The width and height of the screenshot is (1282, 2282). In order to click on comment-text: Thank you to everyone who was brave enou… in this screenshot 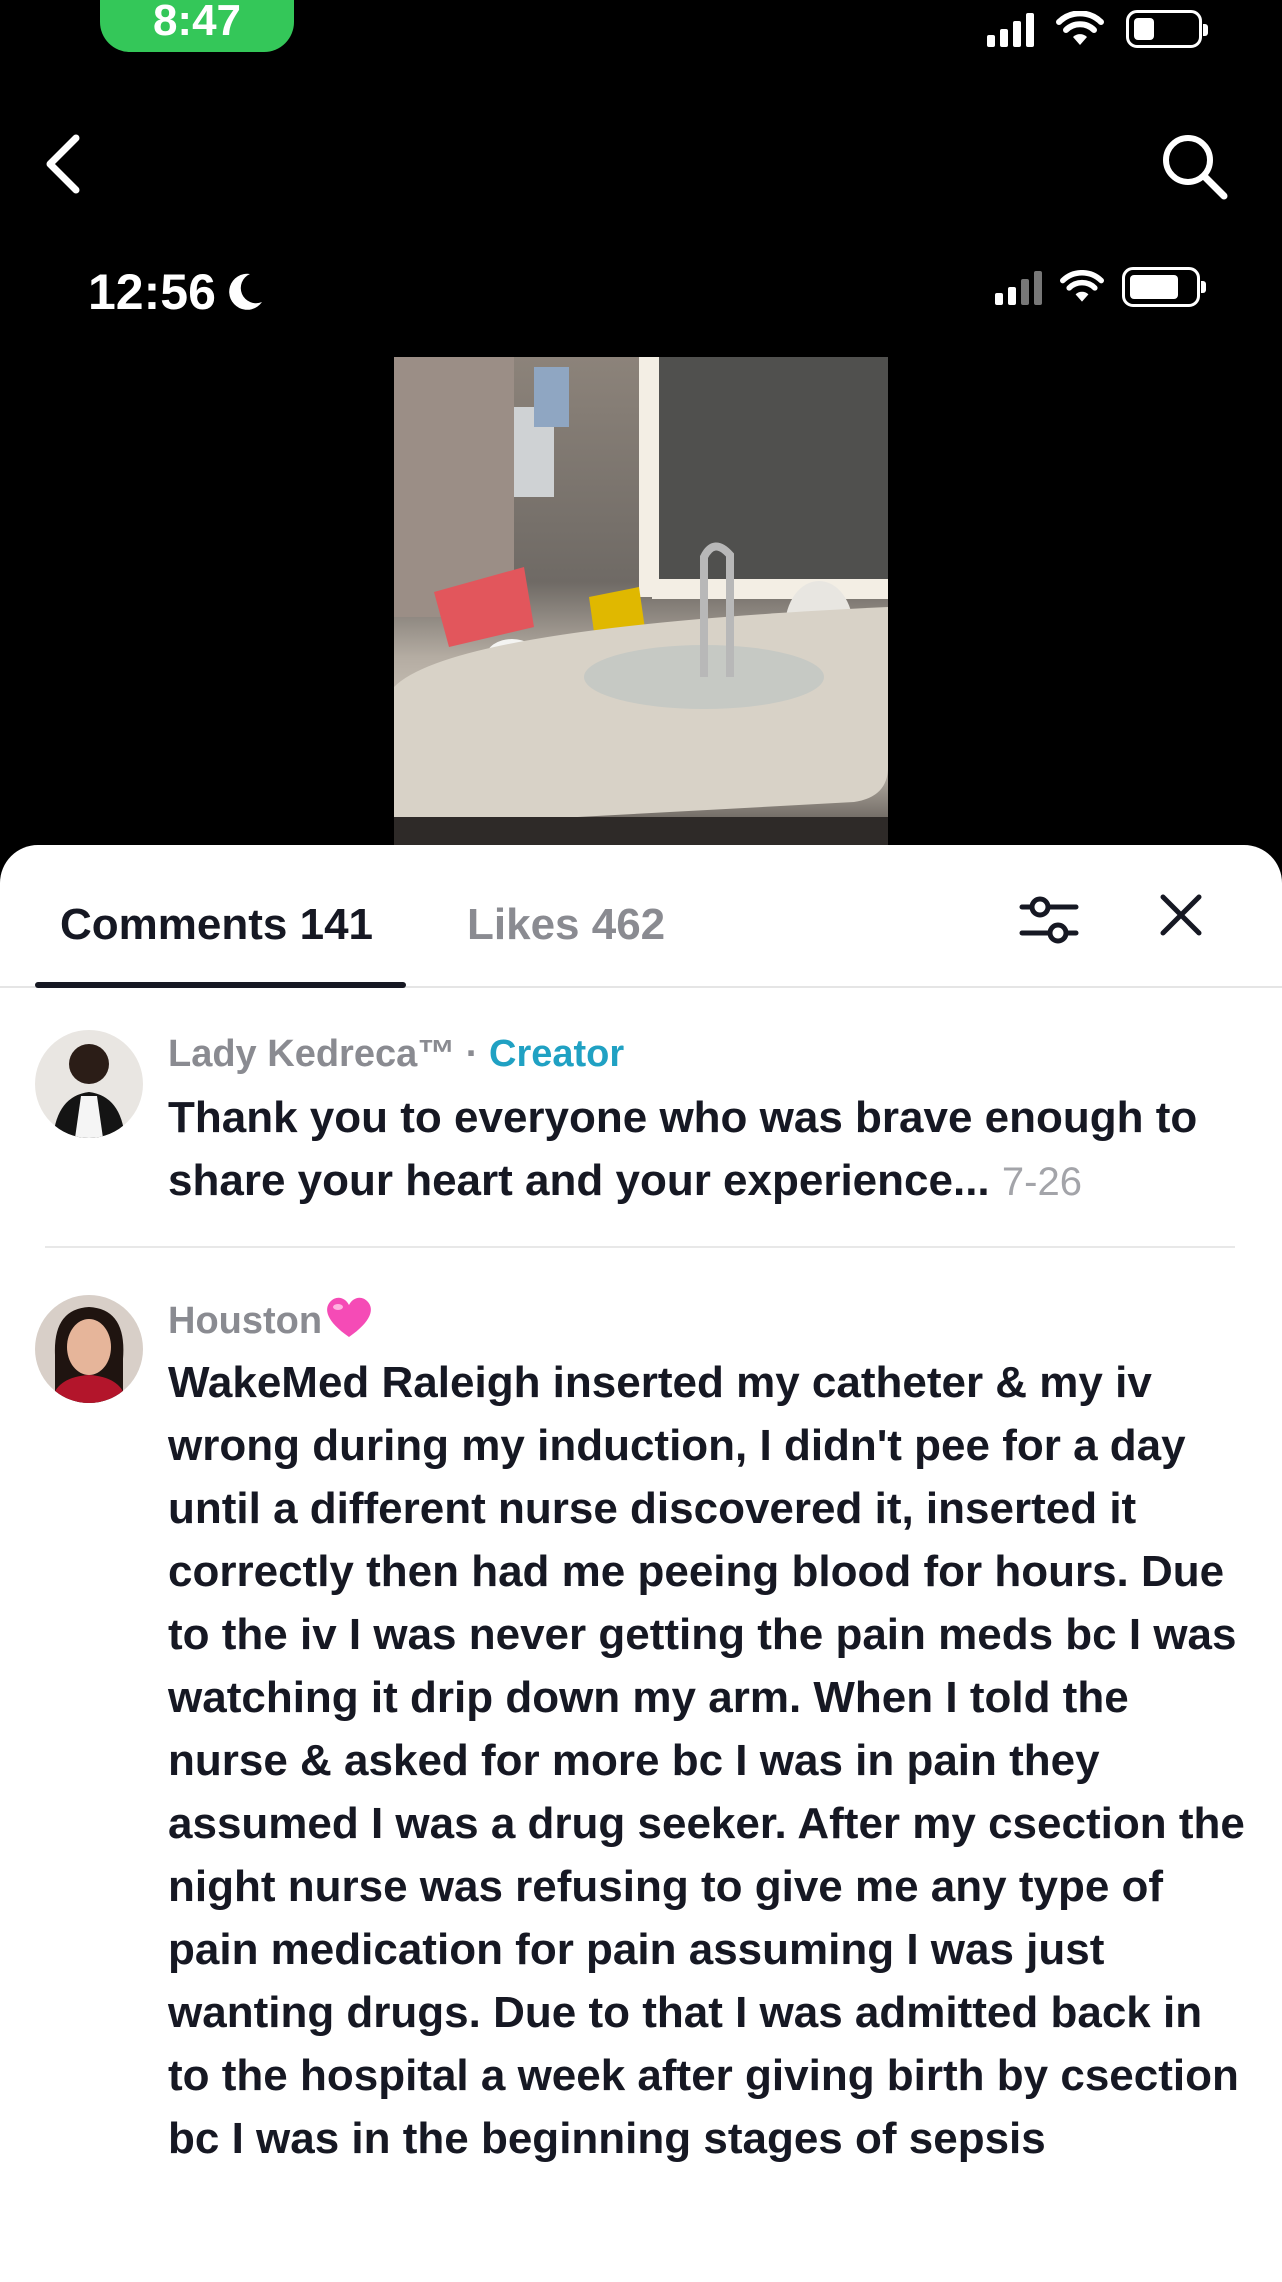, I will do `click(710, 1150)`.